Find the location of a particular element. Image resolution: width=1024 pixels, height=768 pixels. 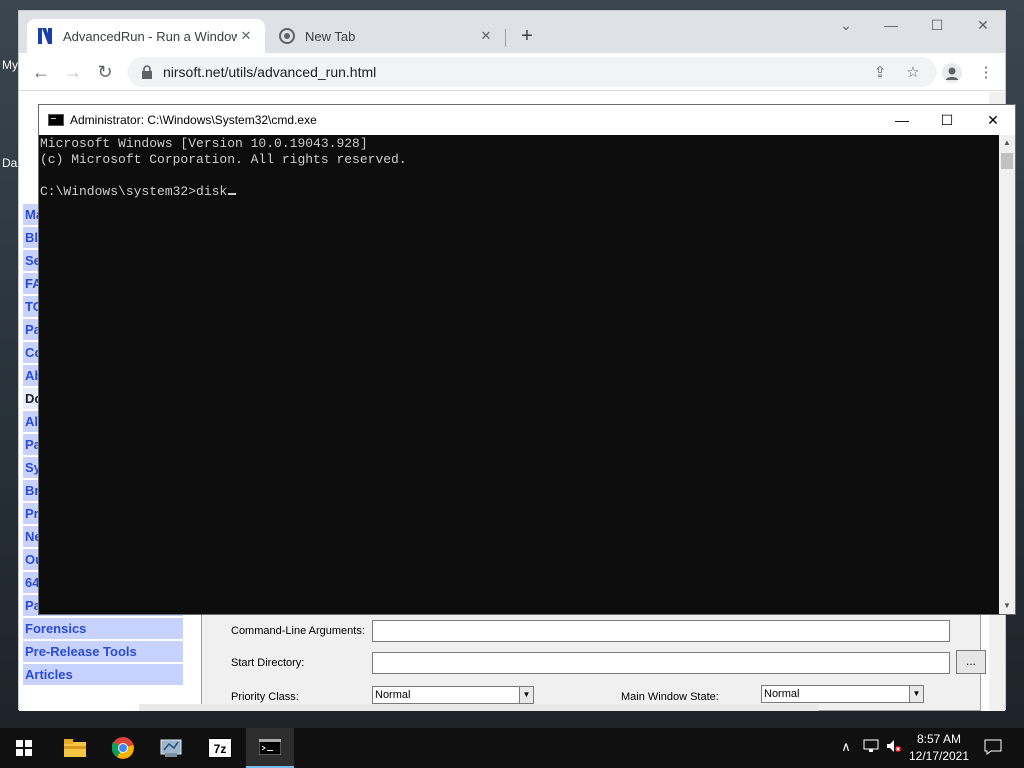

share-icon: ⇪ is located at coordinates (880, 73).